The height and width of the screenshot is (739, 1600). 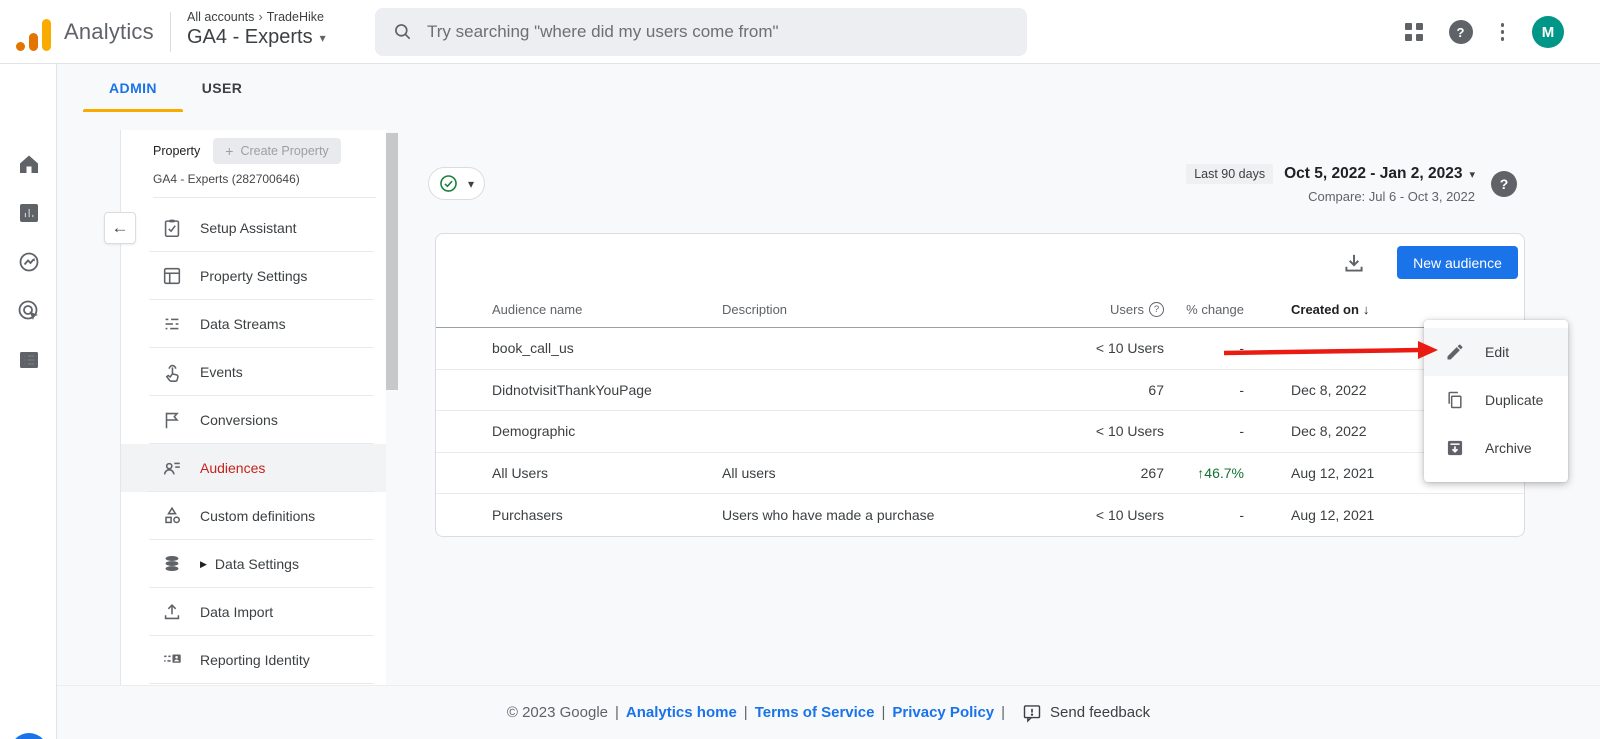 What do you see at coordinates (1086, 713) in the screenshot?
I see `send-feedback-button: Send feedback` at bounding box center [1086, 713].